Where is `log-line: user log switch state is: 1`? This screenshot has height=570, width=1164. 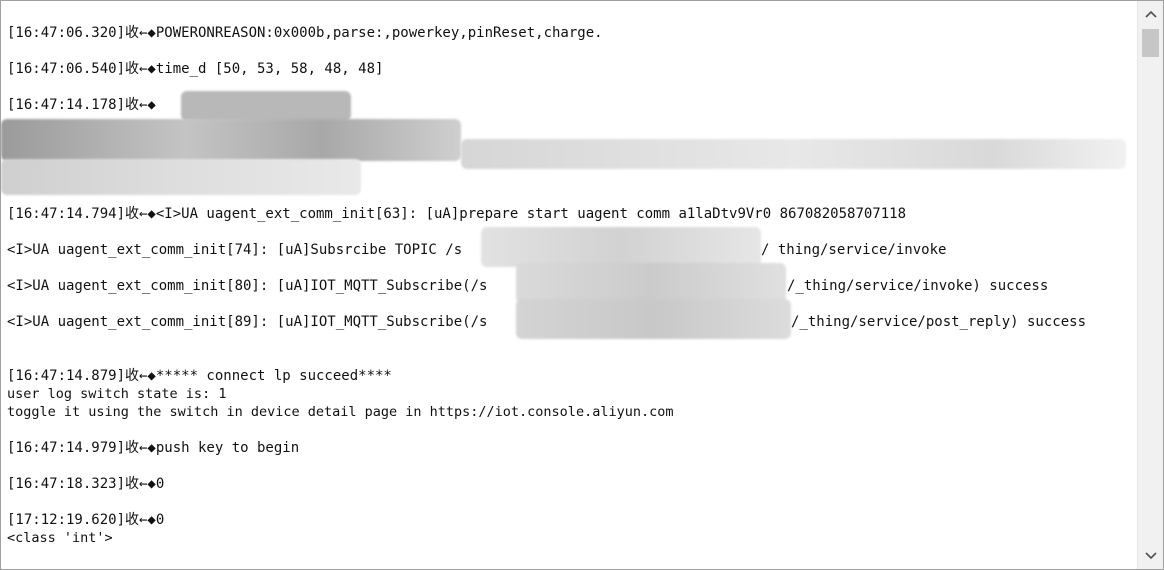
log-line: user log switch state is: 1 is located at coordinates (117, 394).